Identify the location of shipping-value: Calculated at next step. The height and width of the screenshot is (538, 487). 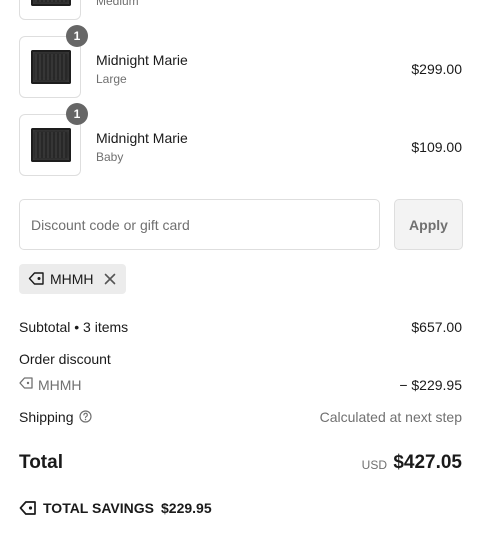
(390, 417).